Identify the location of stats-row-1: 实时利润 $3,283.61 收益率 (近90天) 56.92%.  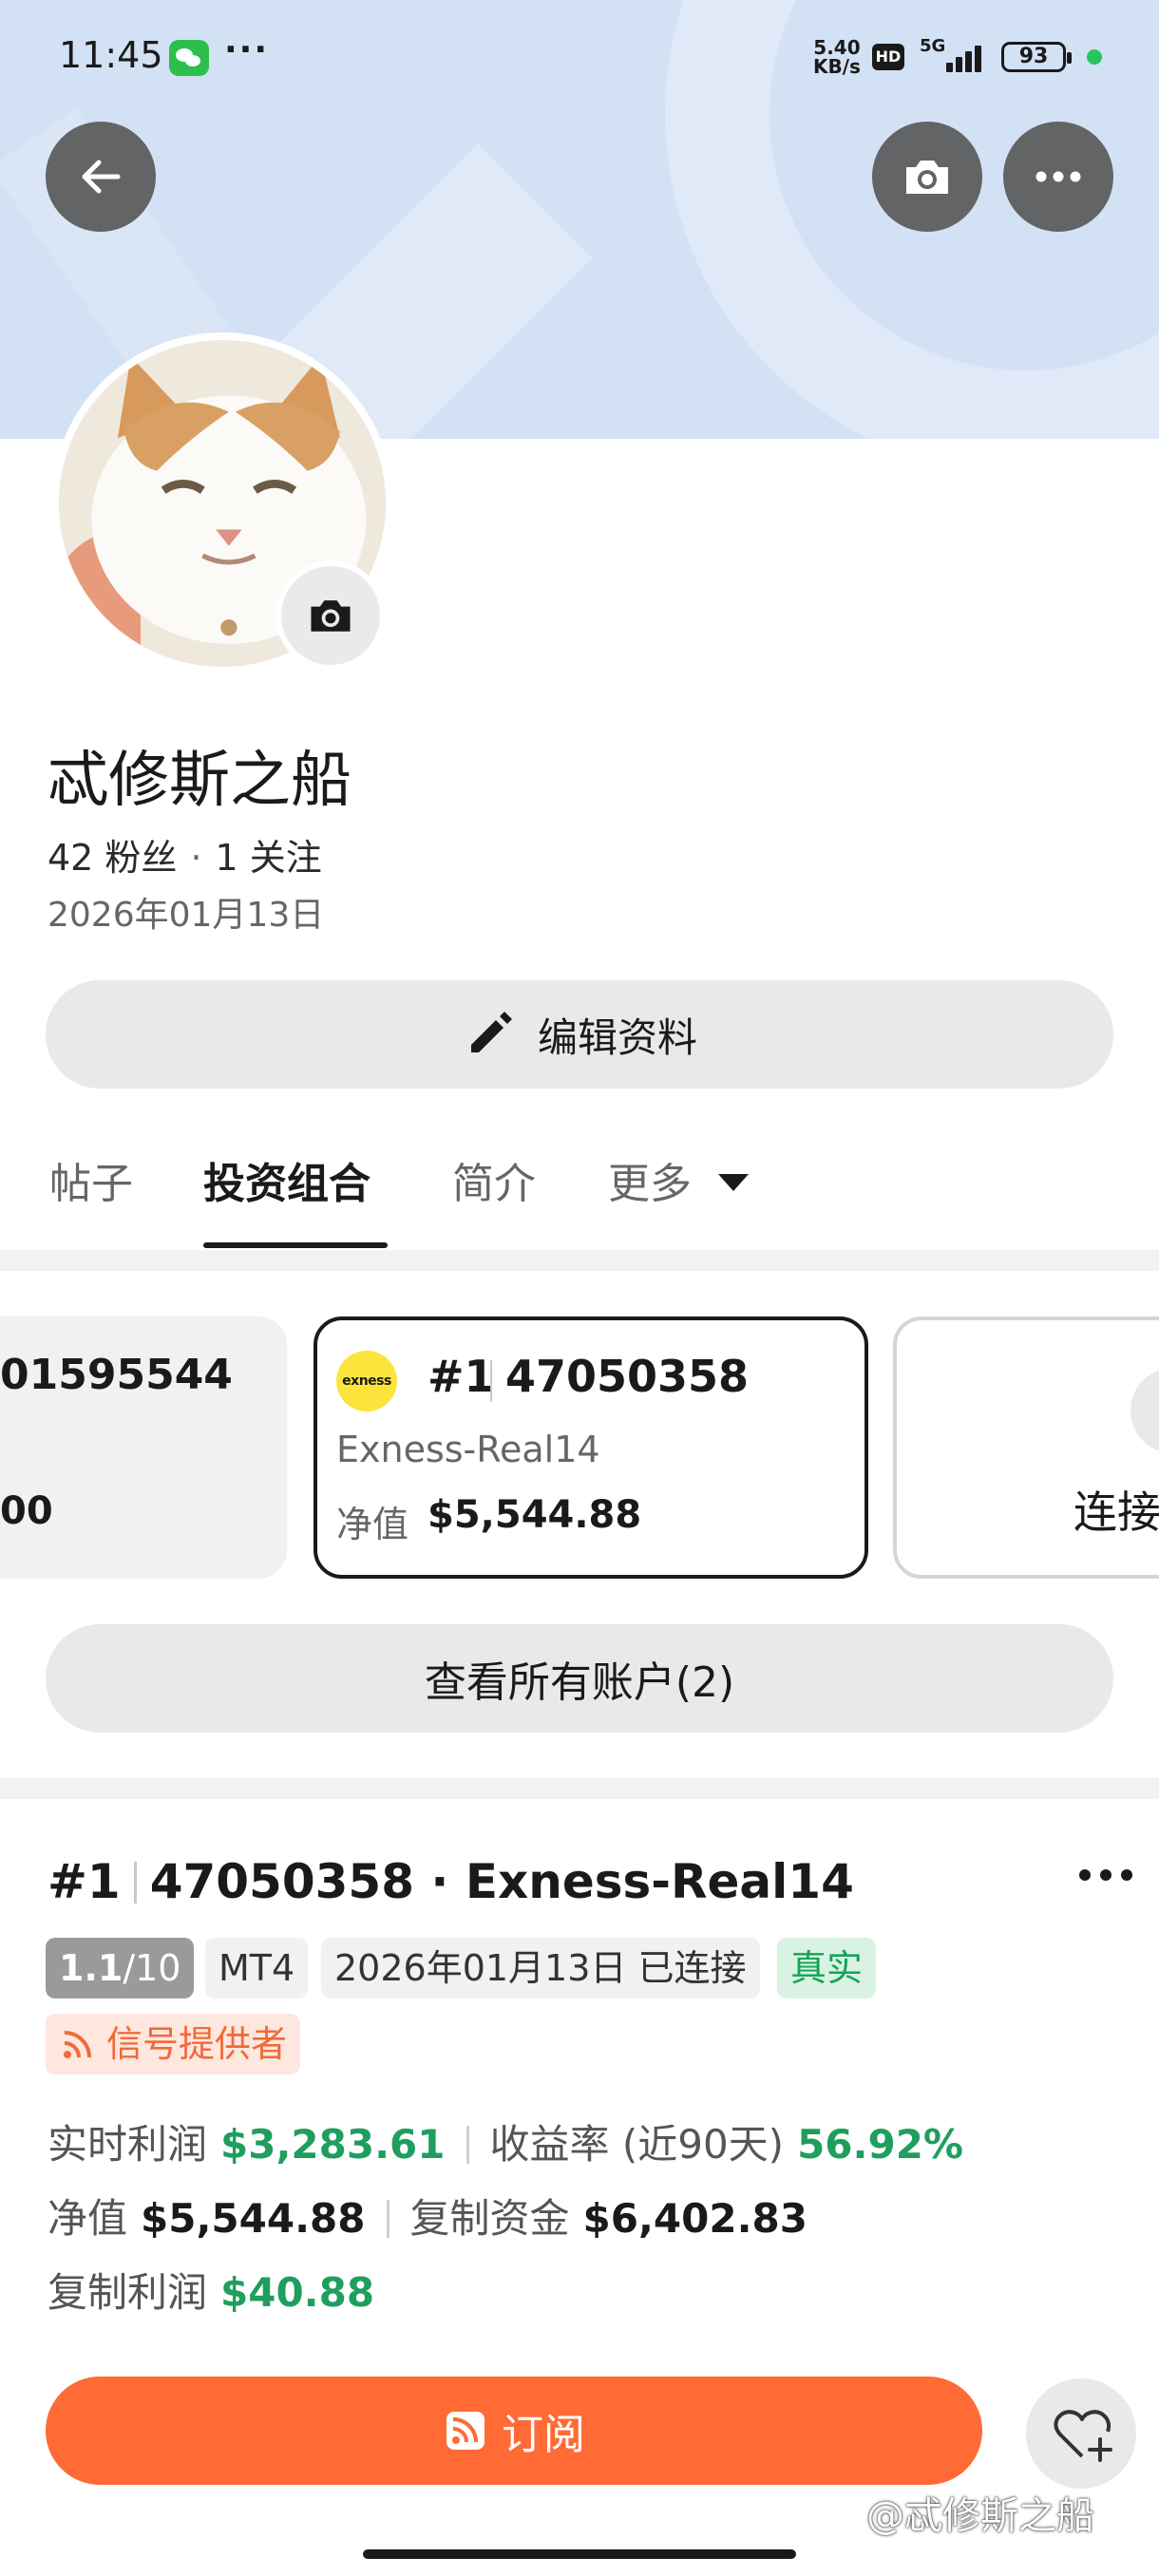
(506, 2144).